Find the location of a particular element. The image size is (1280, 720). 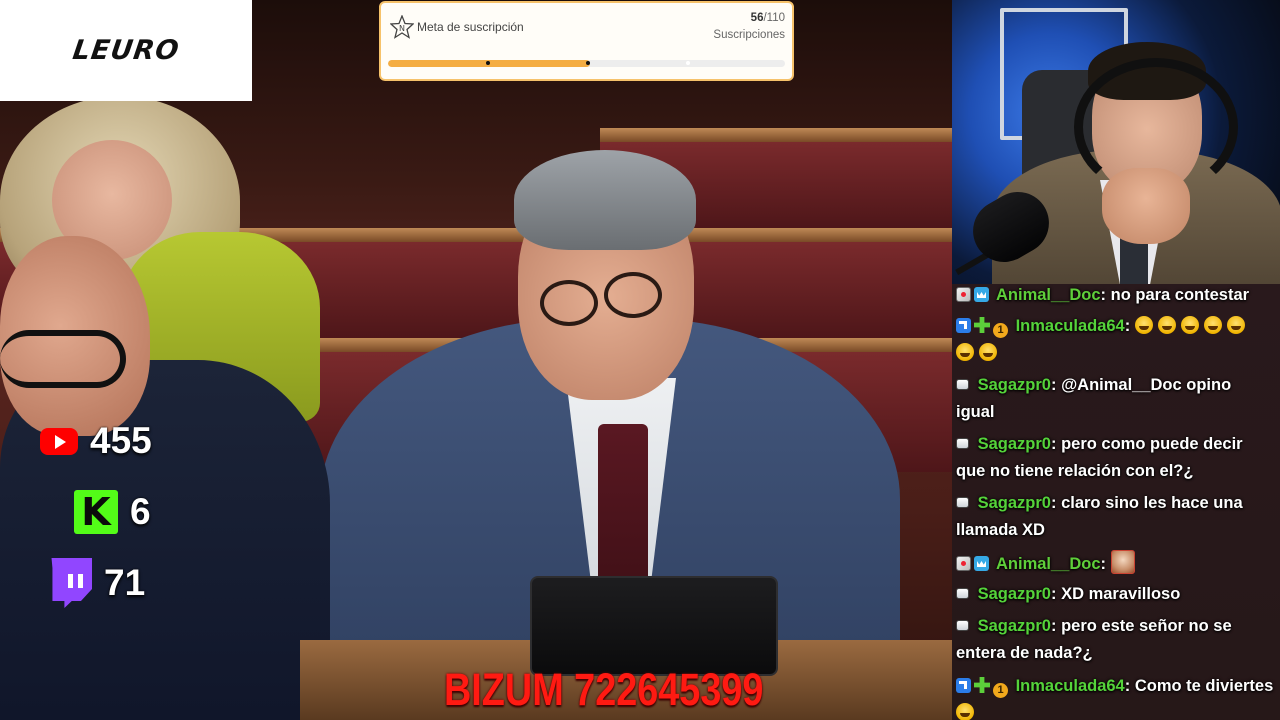

chat-message: 1 Inmaculada64: Como te diviertes is located at coordinates (1115, 696).